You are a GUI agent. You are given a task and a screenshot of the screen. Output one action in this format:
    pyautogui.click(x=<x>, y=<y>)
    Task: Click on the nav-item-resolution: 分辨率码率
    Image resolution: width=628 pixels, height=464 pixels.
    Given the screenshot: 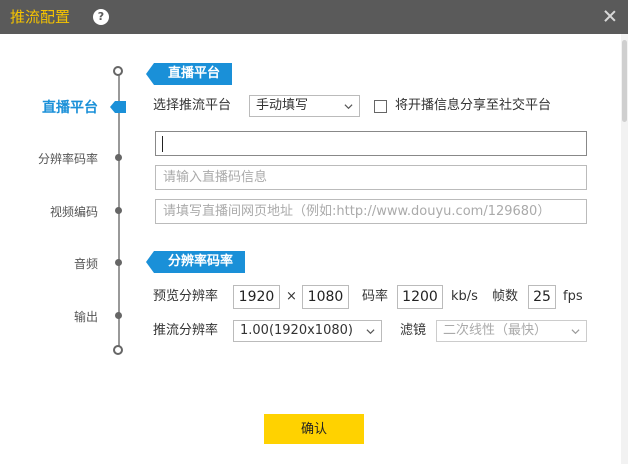 What is the action you would take?
    pyautogui.click(x=68, y=158)
    